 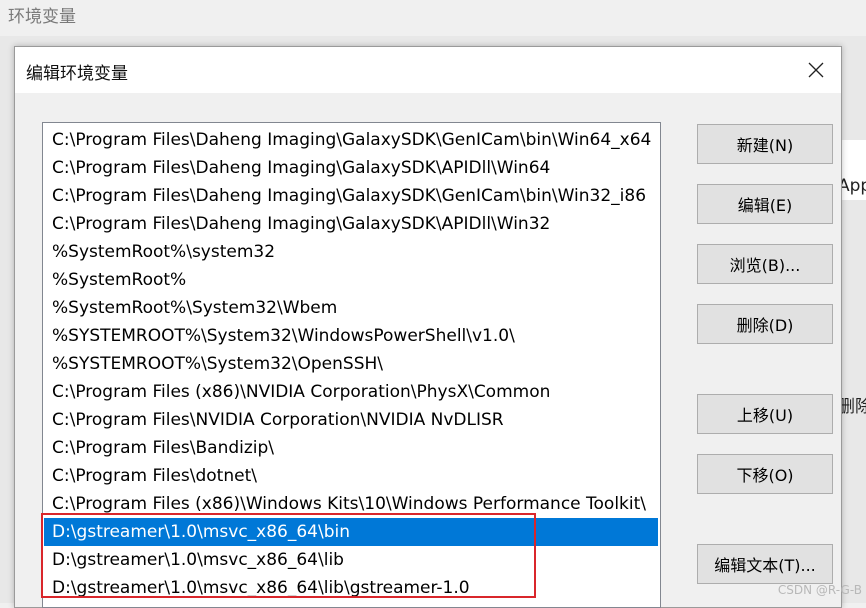 I want to click on dialog-titlebar: 编辑环境变量, so click(x=428, y=70).